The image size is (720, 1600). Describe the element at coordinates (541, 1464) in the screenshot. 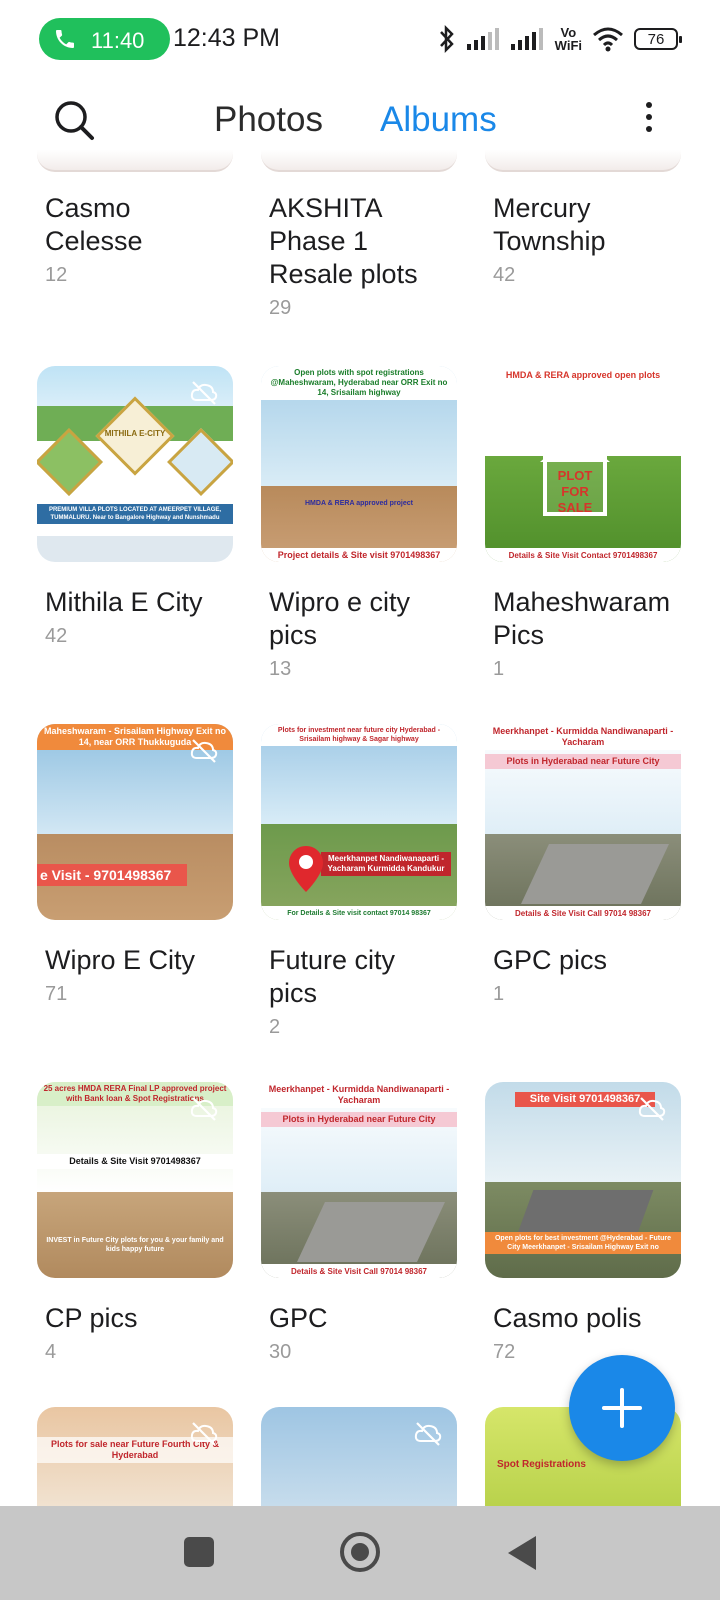

I see `thumb-banner-text: Spot Registrations` at that location.